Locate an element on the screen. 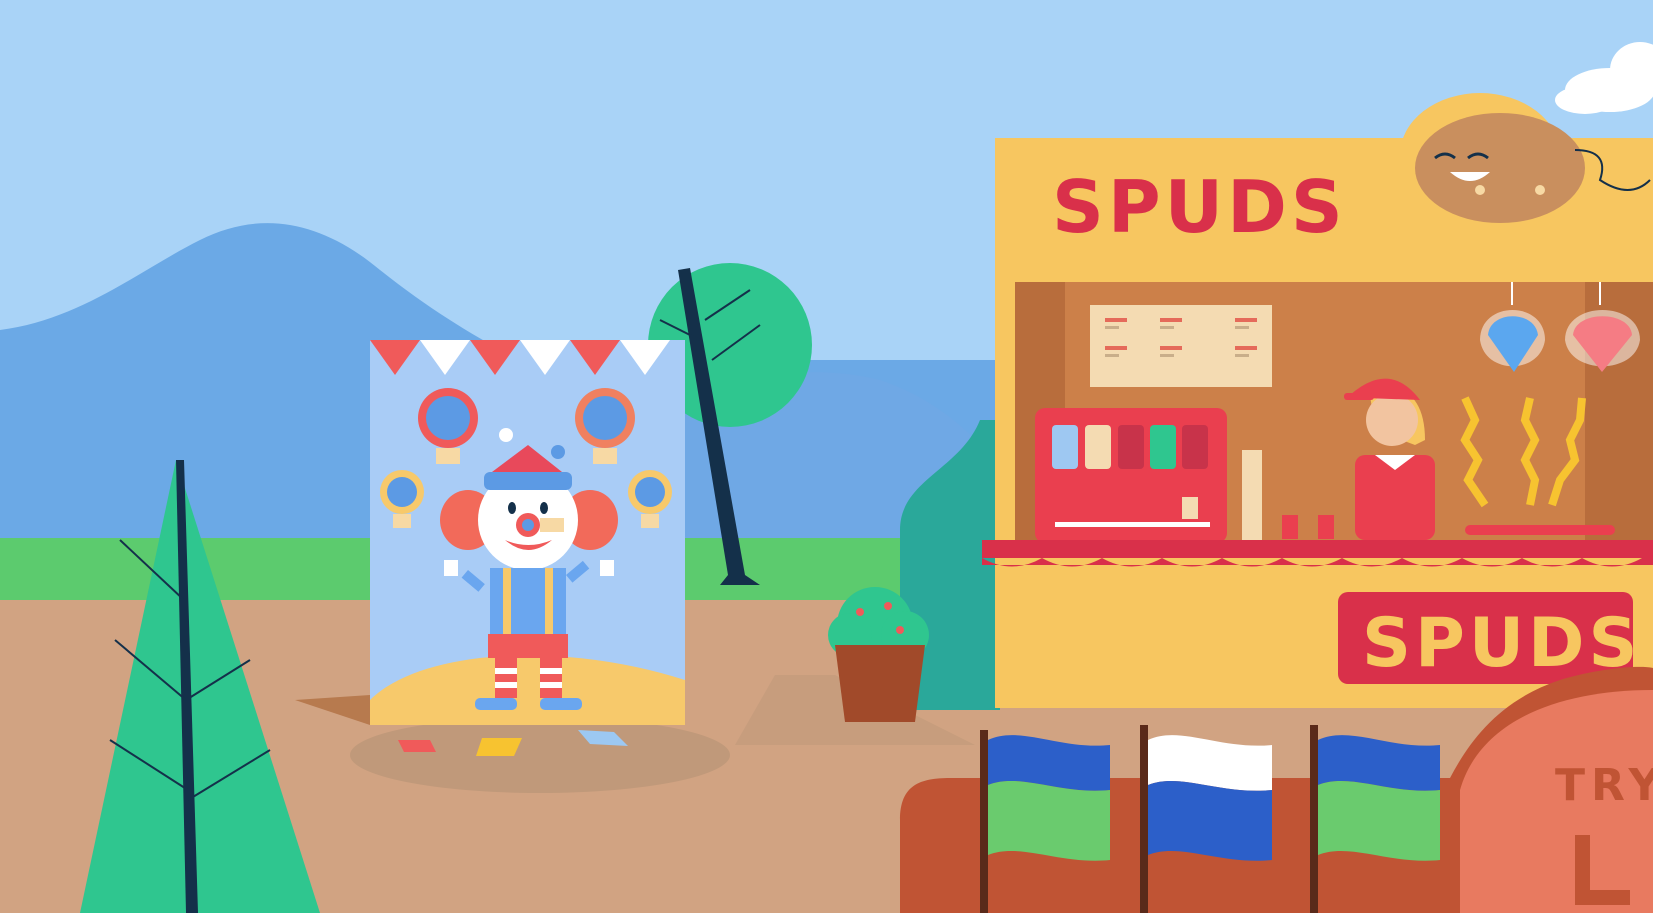 The width and height of the screenshot is (1653, 913). side-sign-text: TRY is located at coordinates (1604, 785).